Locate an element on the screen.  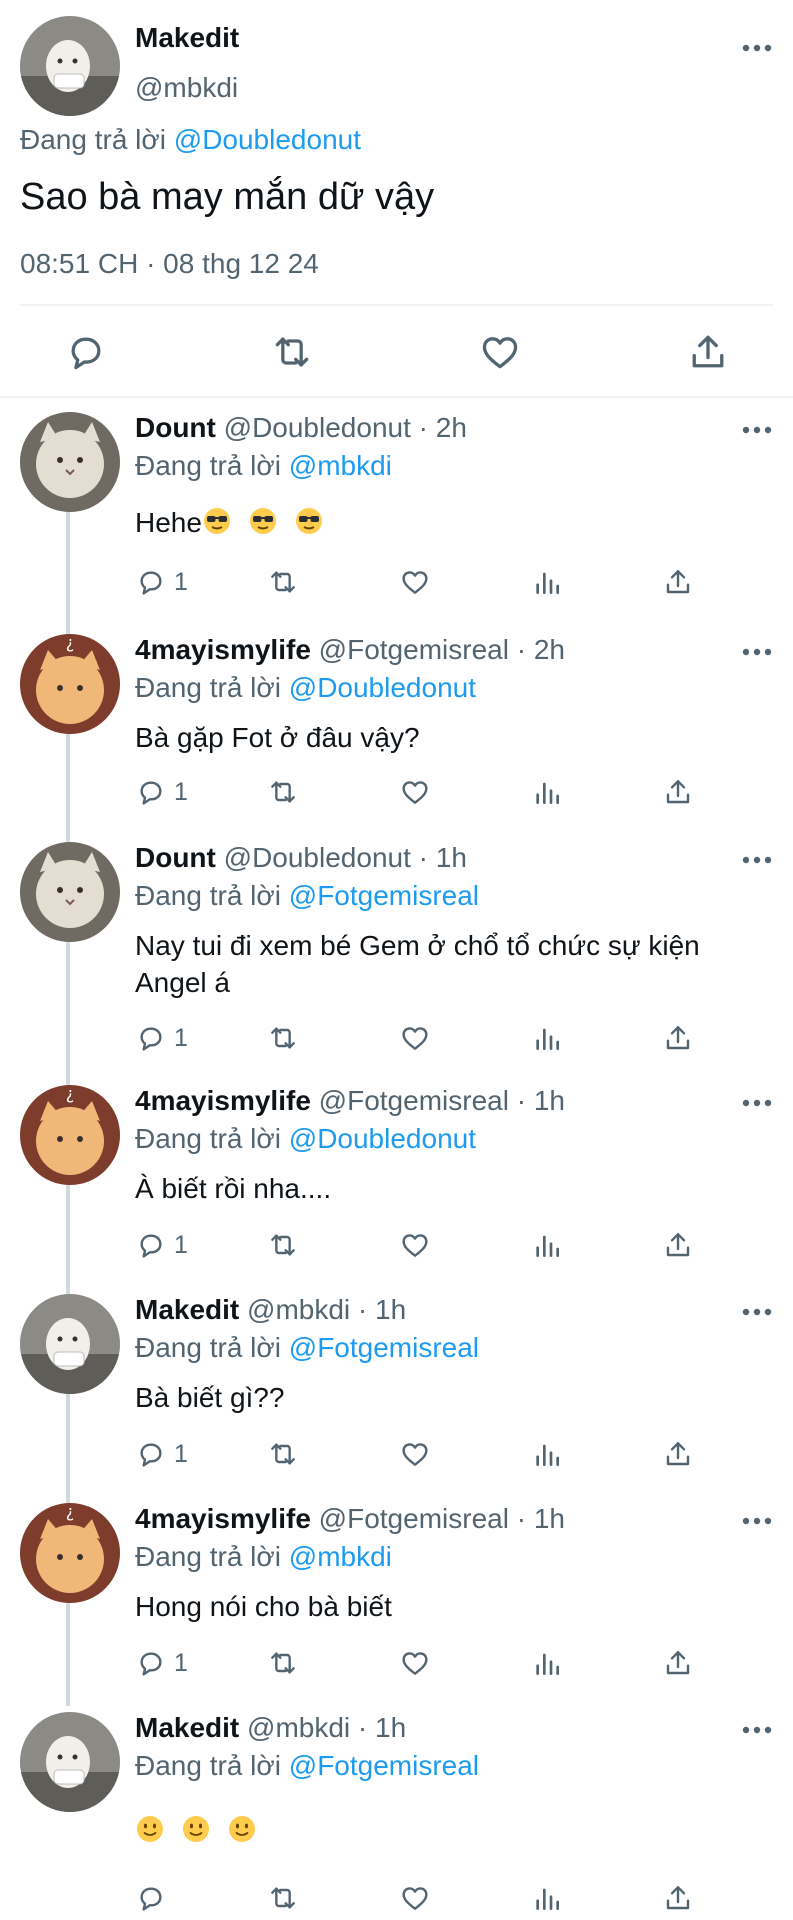
reply-header: 4mayismylife @Fotgemisreal · 1h is located at coordinates (350, 1101).